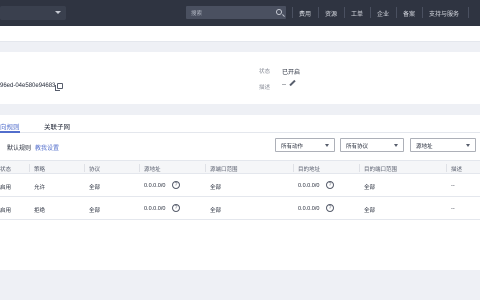 The width and height of the screenshot is (480, 300). I want to click on protocol-filter: 所有协议, so click(372, 145).